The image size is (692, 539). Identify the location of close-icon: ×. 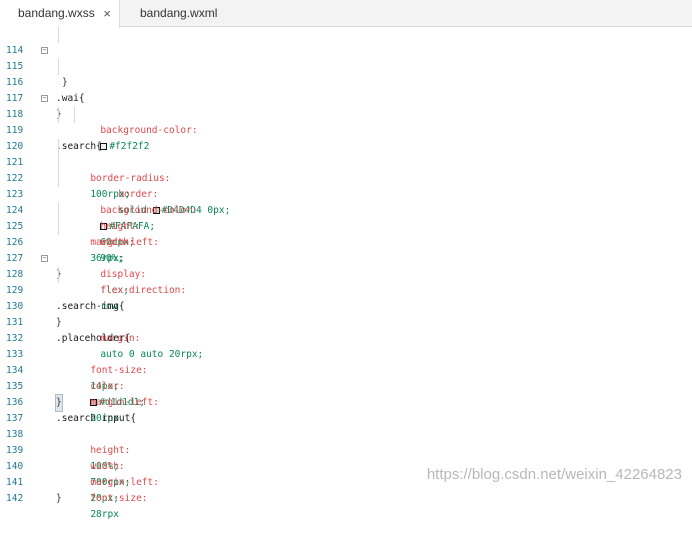
(107, 13).